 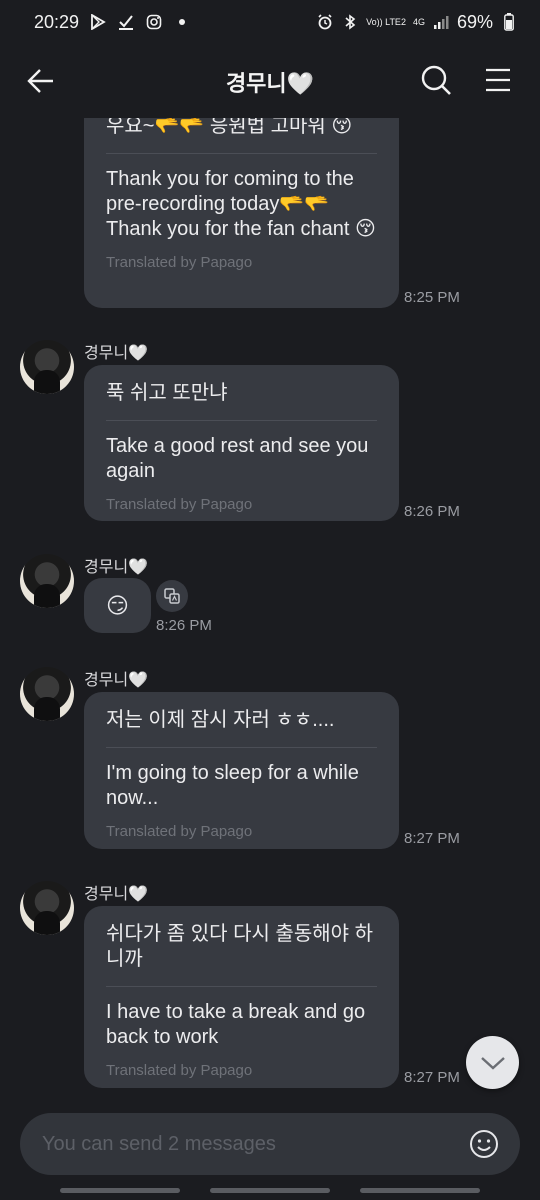 I want to click on chevron-down-icon, so click(x=492, y=1063).